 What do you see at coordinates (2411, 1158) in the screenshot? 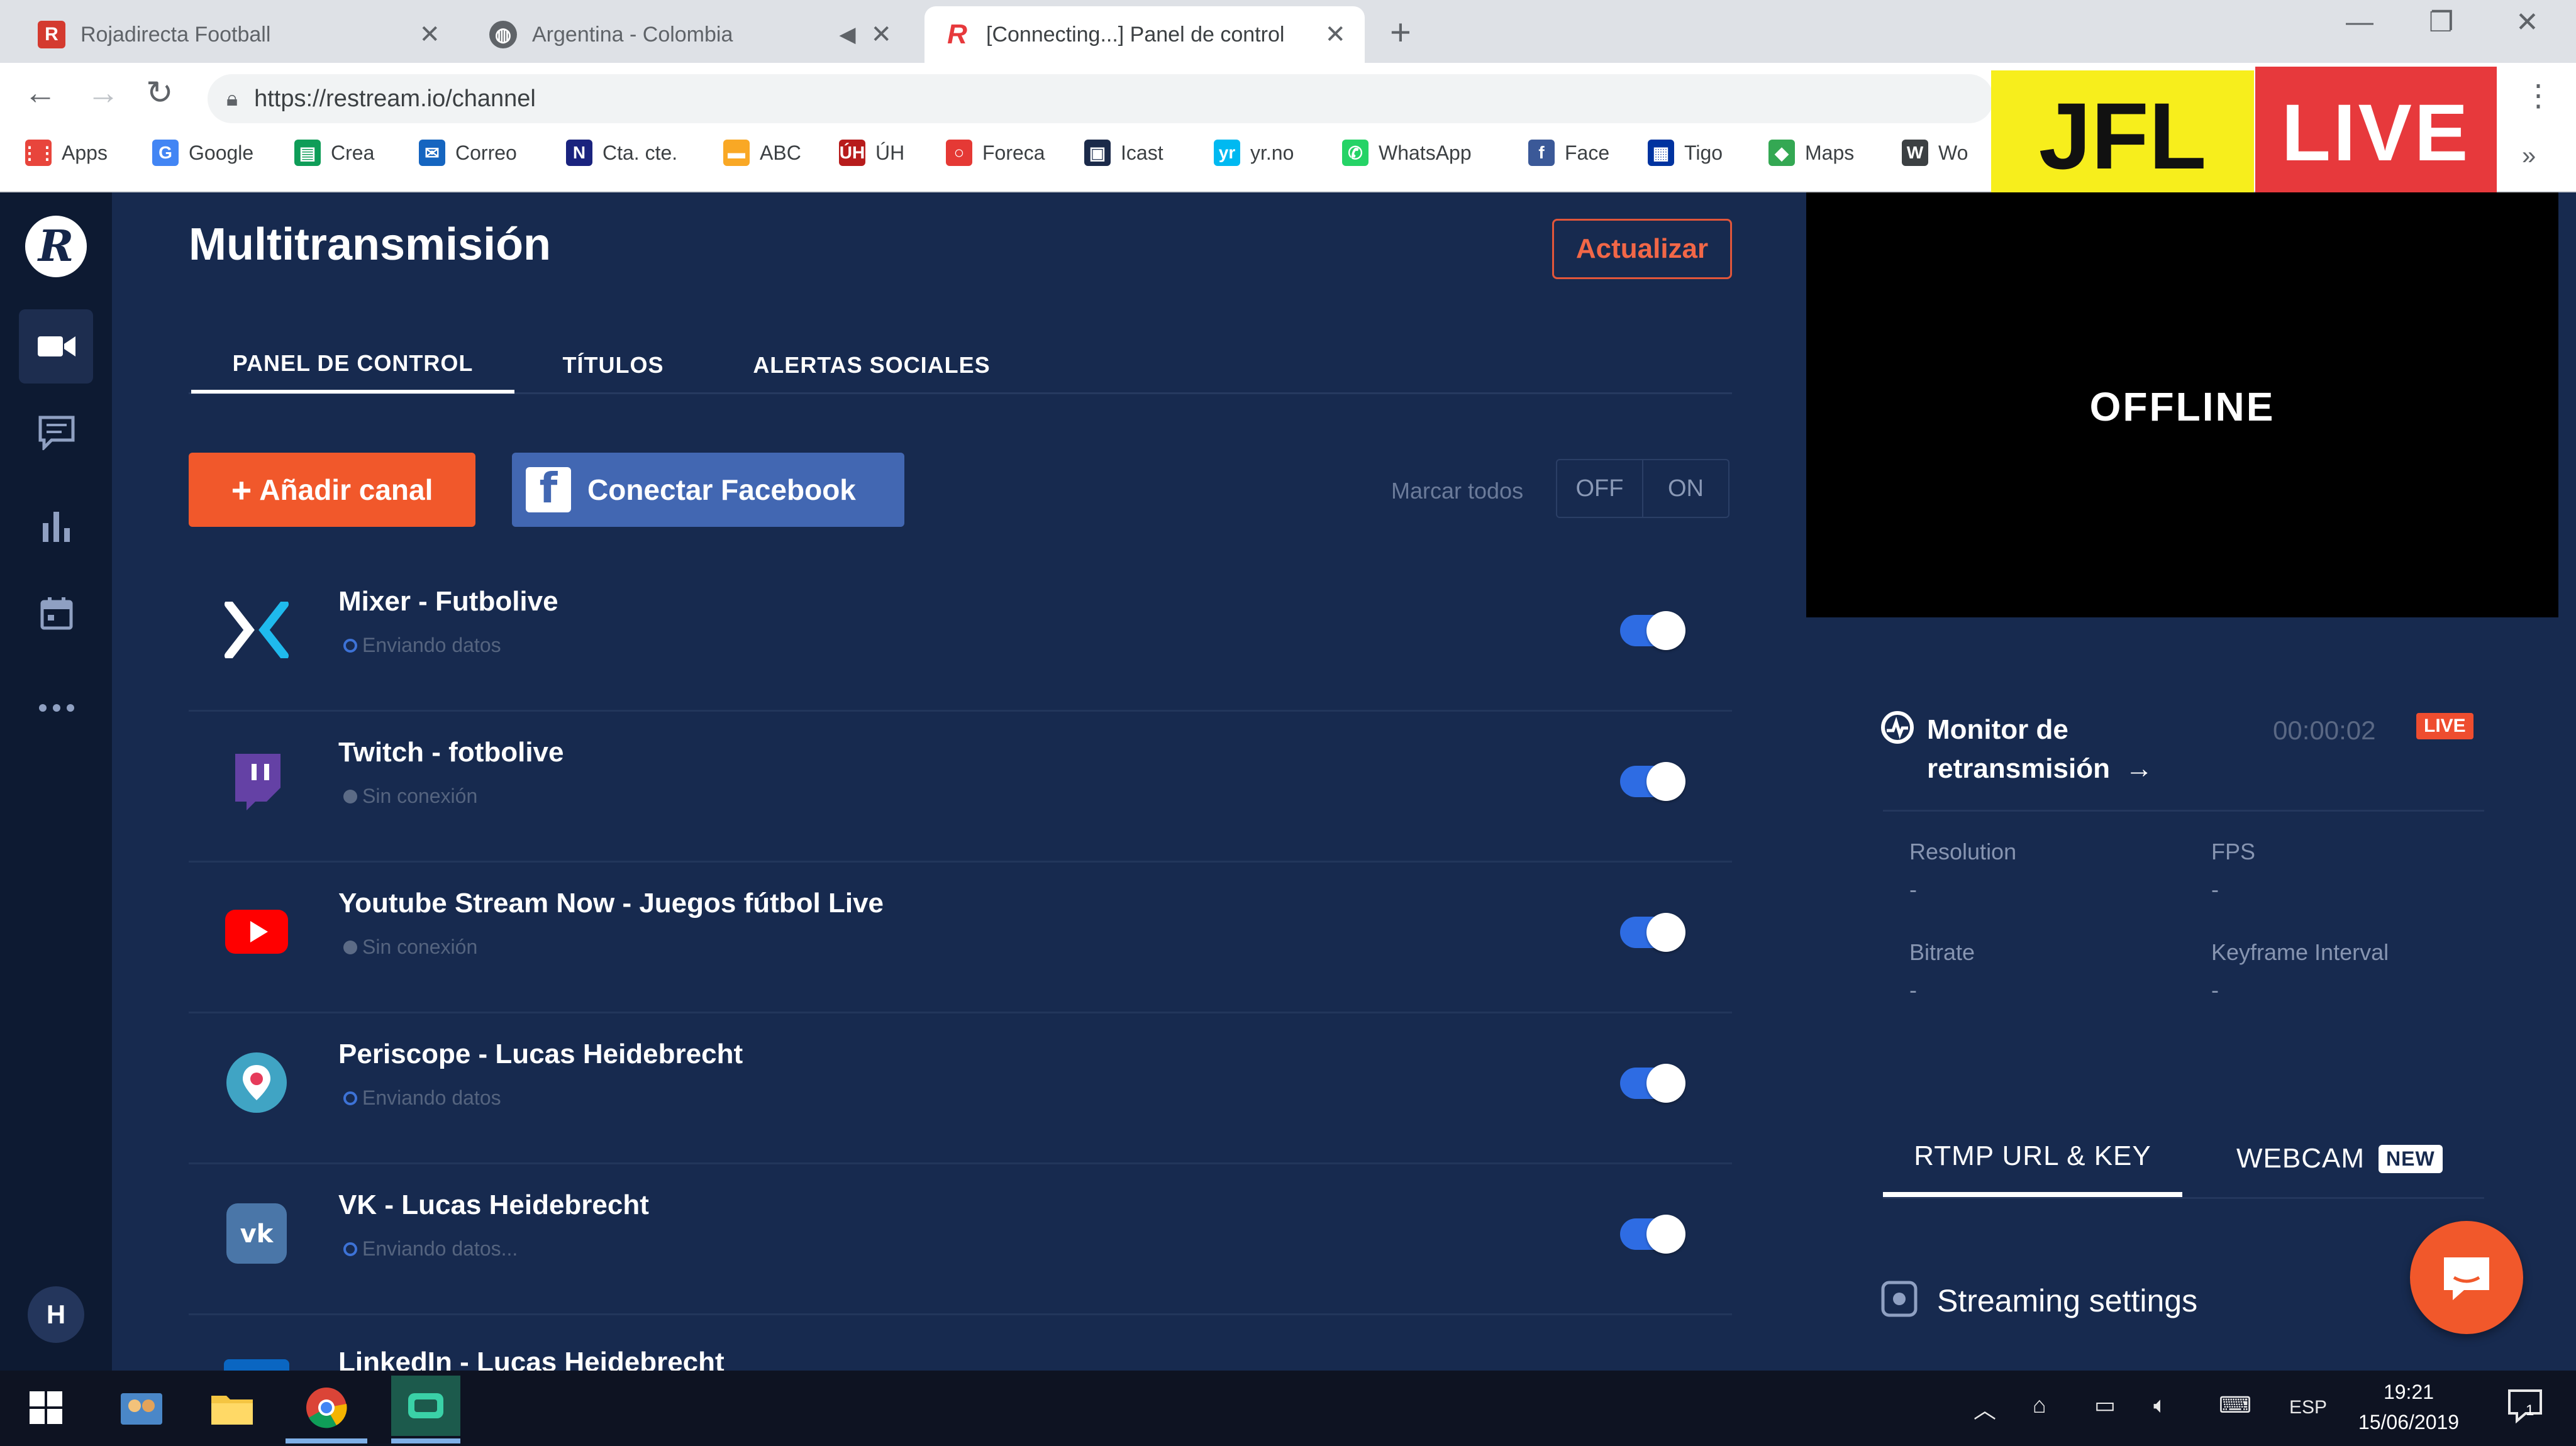
I see `new-badge: NEW` at bounding box center [2411, 1158].